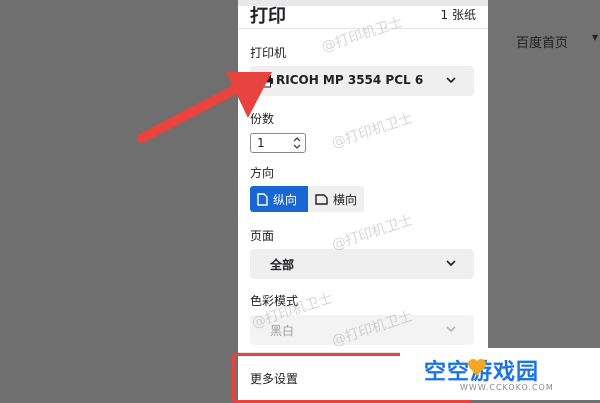 This screenshot has width=600, height=403. Describe the element at coordinates (458, 15) in the screenshot. I see `sheet-count: 1 张纸` at that location.